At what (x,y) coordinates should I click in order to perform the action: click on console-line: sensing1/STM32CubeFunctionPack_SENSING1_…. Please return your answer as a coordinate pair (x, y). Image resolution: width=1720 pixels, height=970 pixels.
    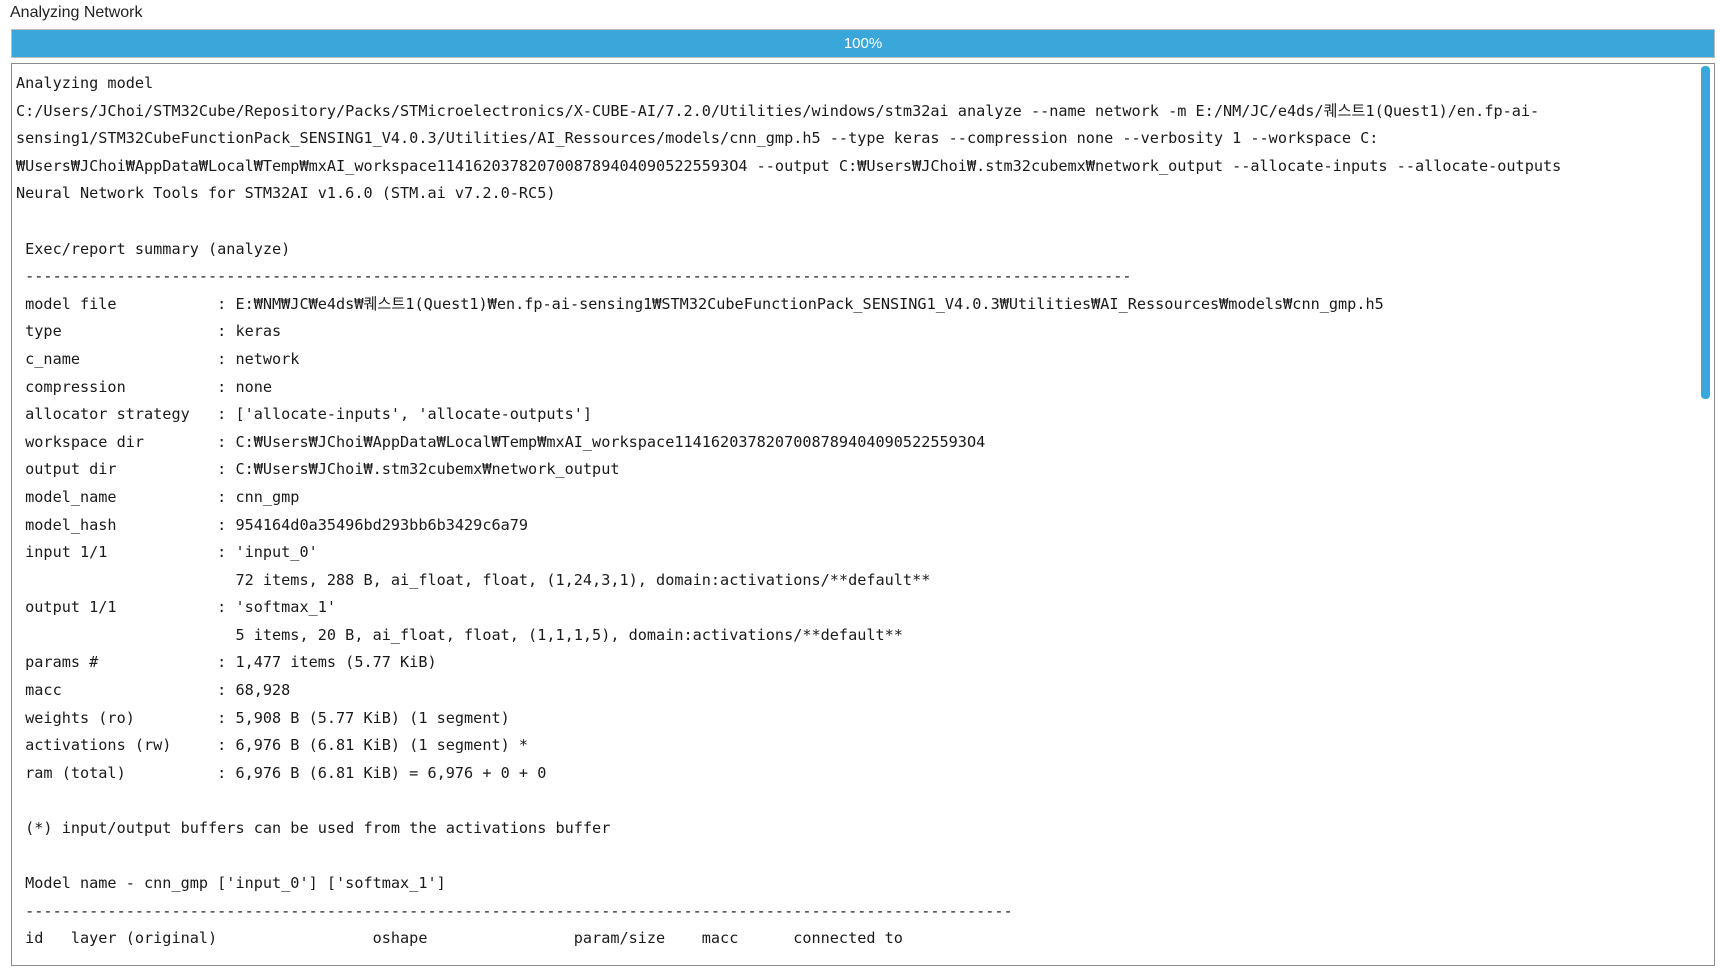
    Looking at the image, I should click on (697, 138).